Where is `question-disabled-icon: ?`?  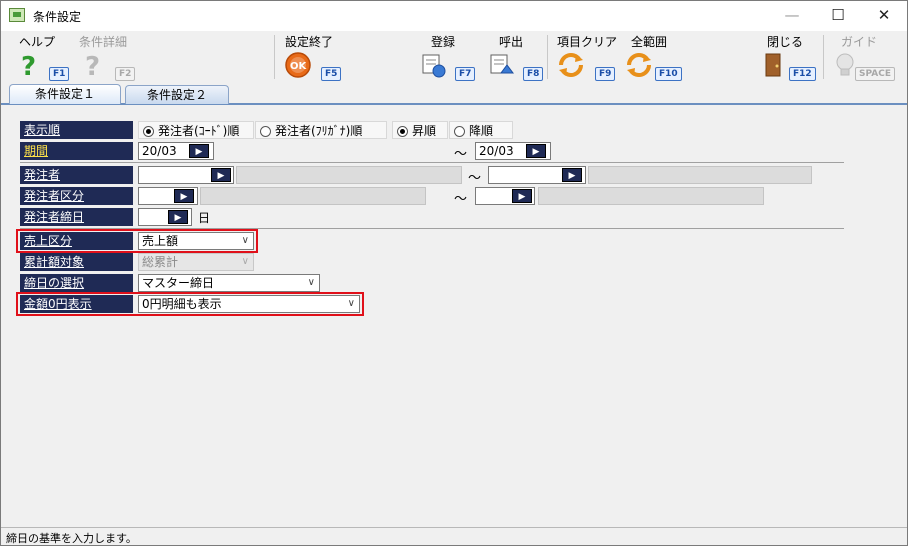
question-disabled-icon: ? is located at coordinates (92, 65).